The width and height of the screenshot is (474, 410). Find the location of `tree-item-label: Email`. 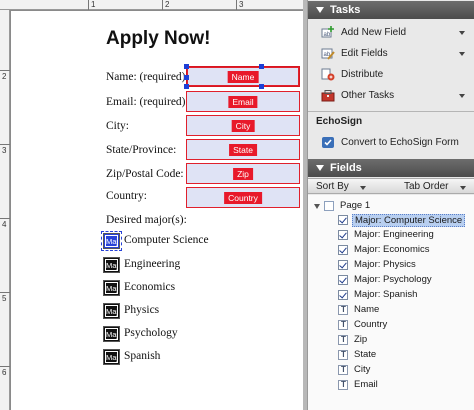

tree-item-label: Email is located at coordinates (366, 384).